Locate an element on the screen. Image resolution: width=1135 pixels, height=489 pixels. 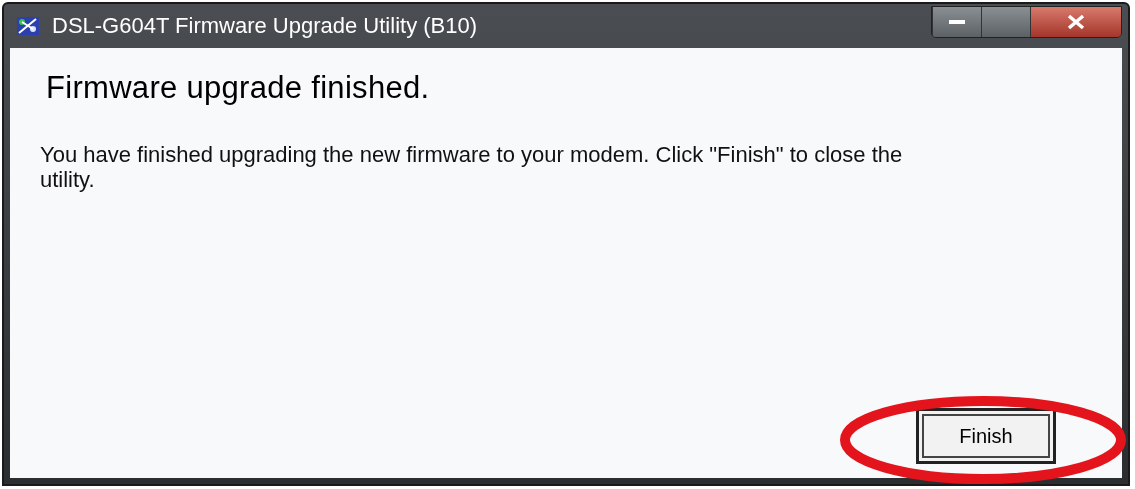
close-icon is located at coordinates (1076, 22).